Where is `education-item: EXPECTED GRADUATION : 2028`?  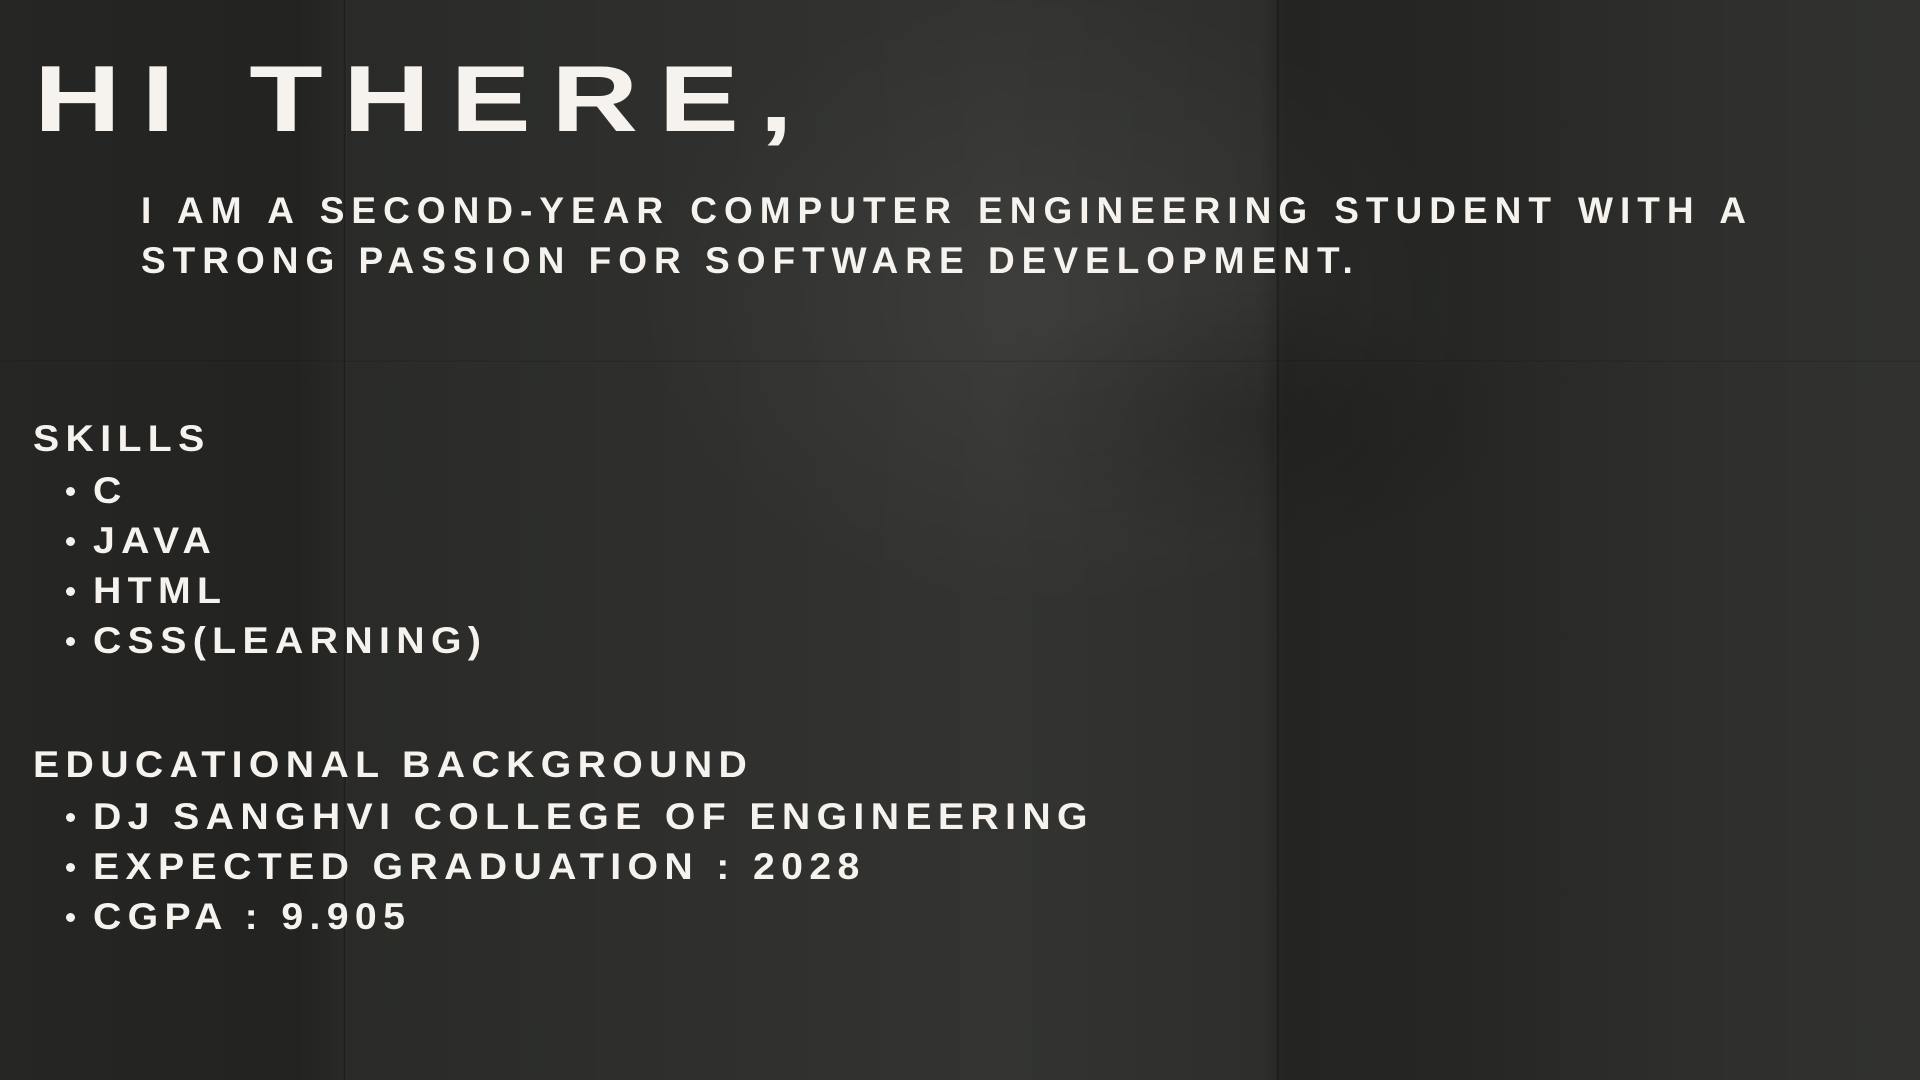 education-item: EXPECTED GRADUATION : 2028 is located at coordinates (551, 867).